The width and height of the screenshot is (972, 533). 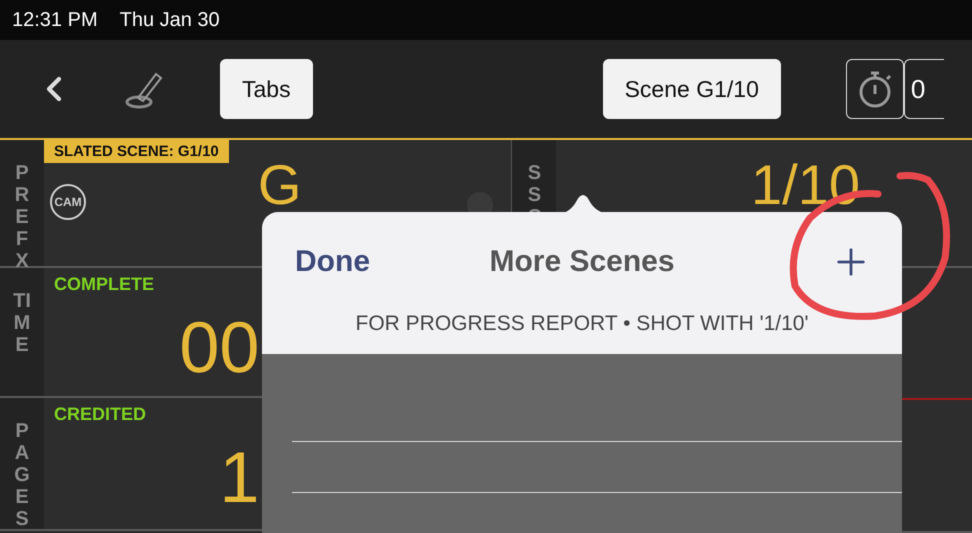 I want to click on tabs-button: Tabs, so click(x=266, y=89).